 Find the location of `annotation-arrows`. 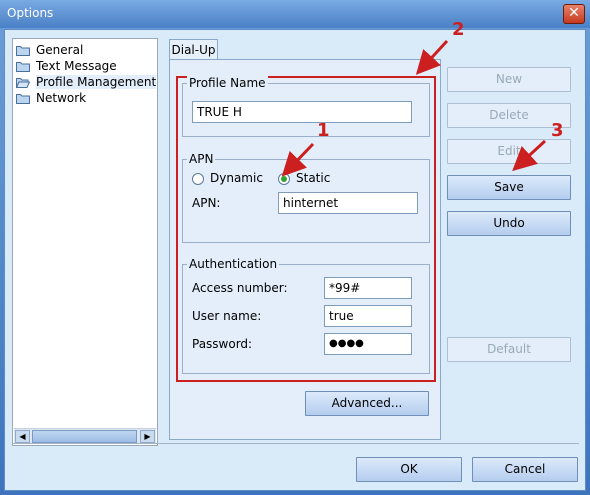

annotation-arrows is located at coordinates (414, 108).